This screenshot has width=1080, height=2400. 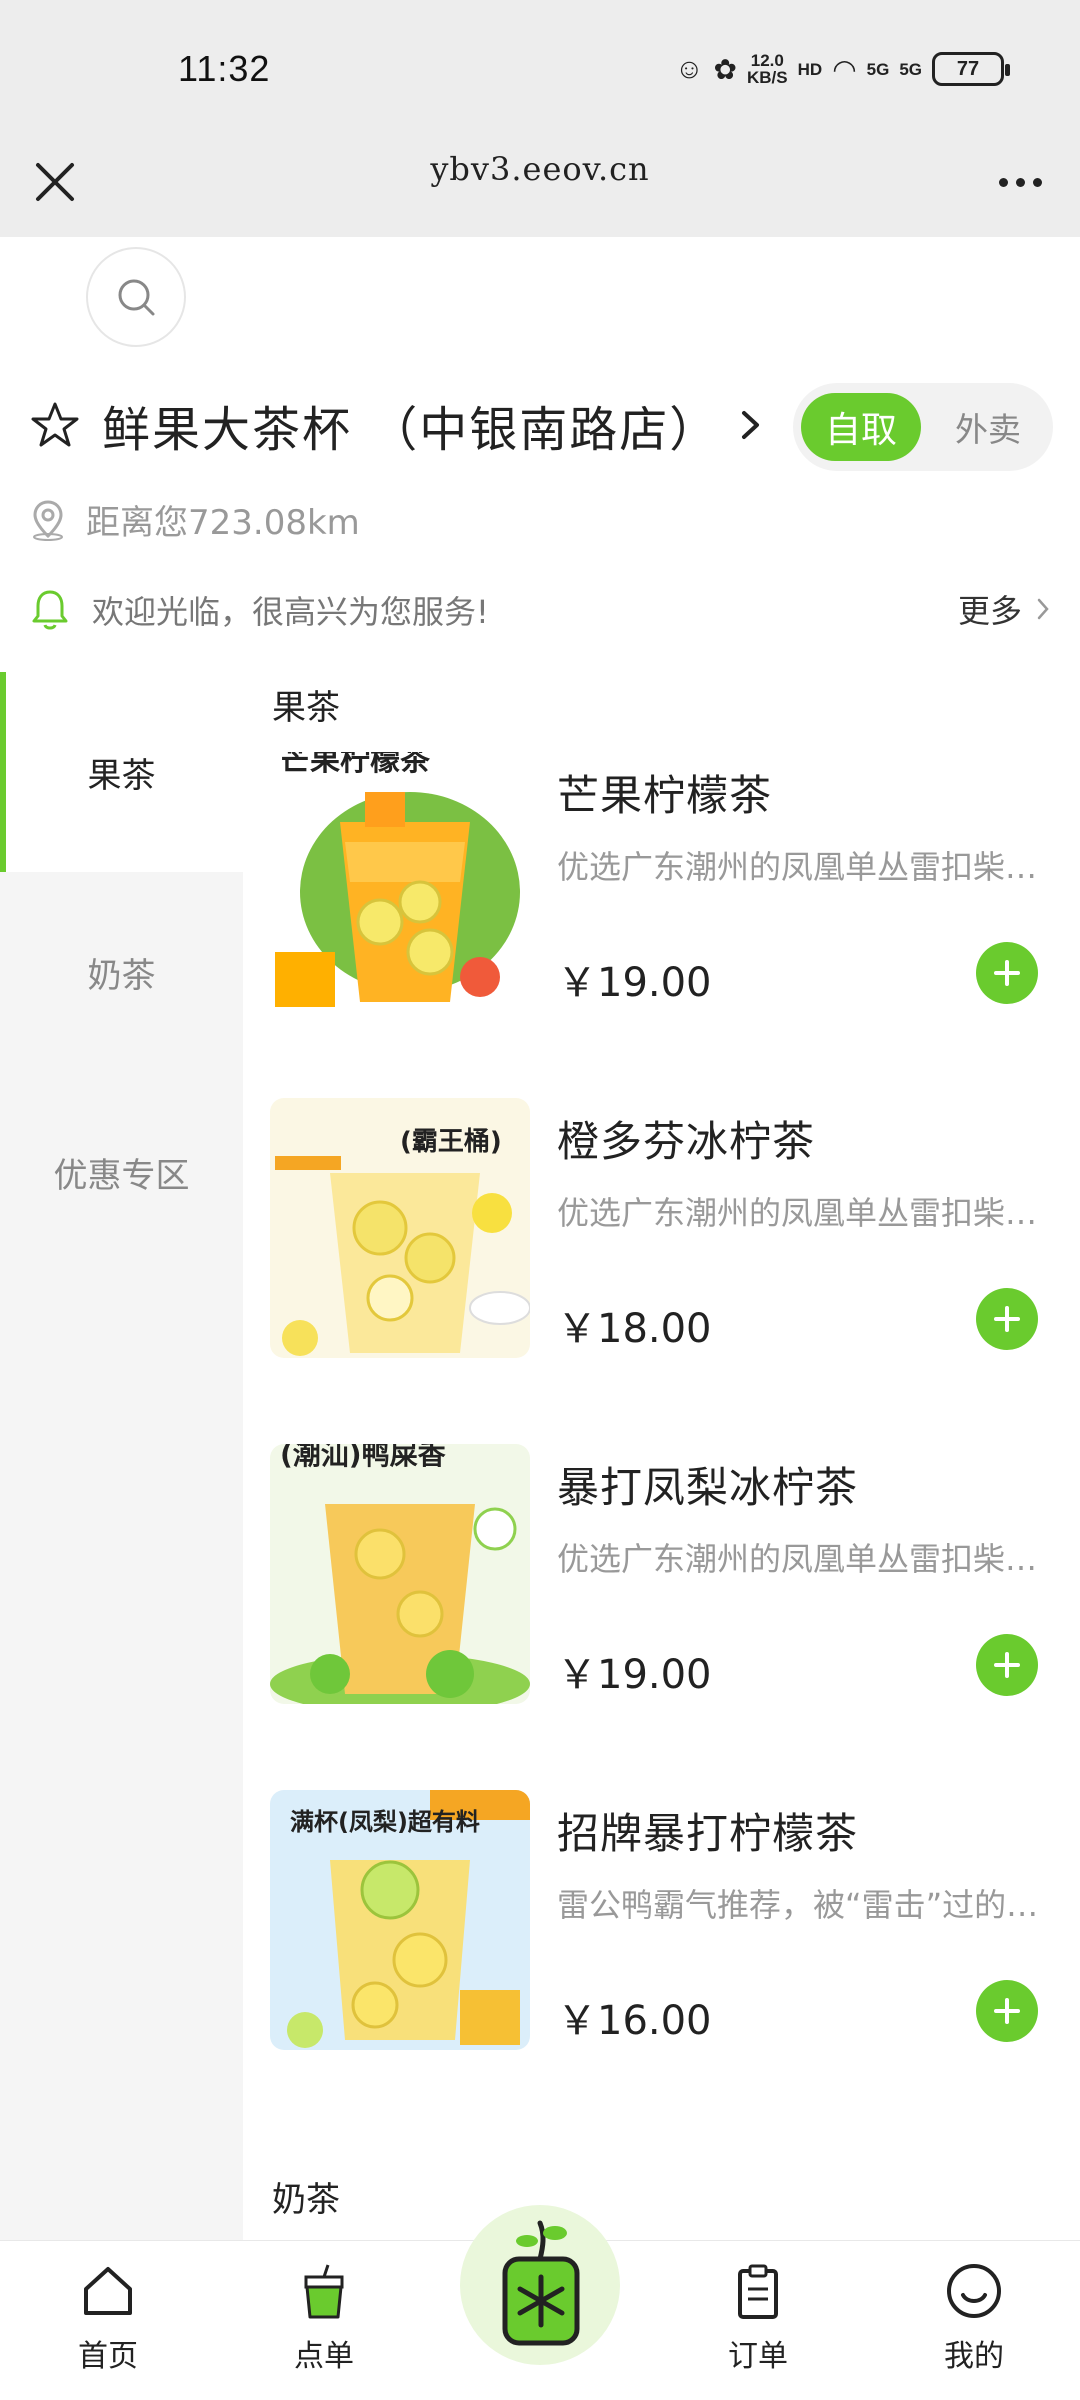 I want to click on location-pin-icon, so click(x=48, y=520).